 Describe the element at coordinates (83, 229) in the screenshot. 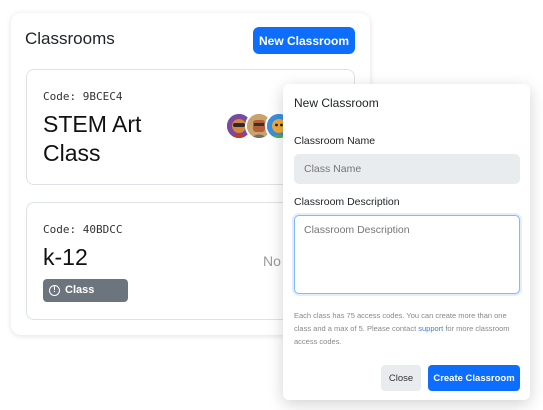

I see `classroom-code: Code: 40BDCC` at that location.